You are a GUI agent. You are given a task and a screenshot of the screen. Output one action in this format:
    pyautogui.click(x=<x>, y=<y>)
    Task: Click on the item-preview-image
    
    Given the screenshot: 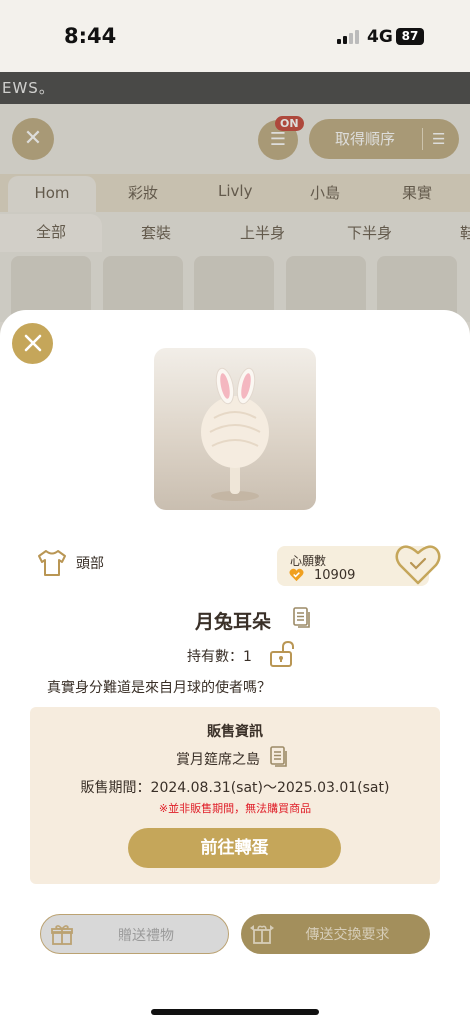 What is the action you would take?
    pyautogui.click(x=235, y=429)
    